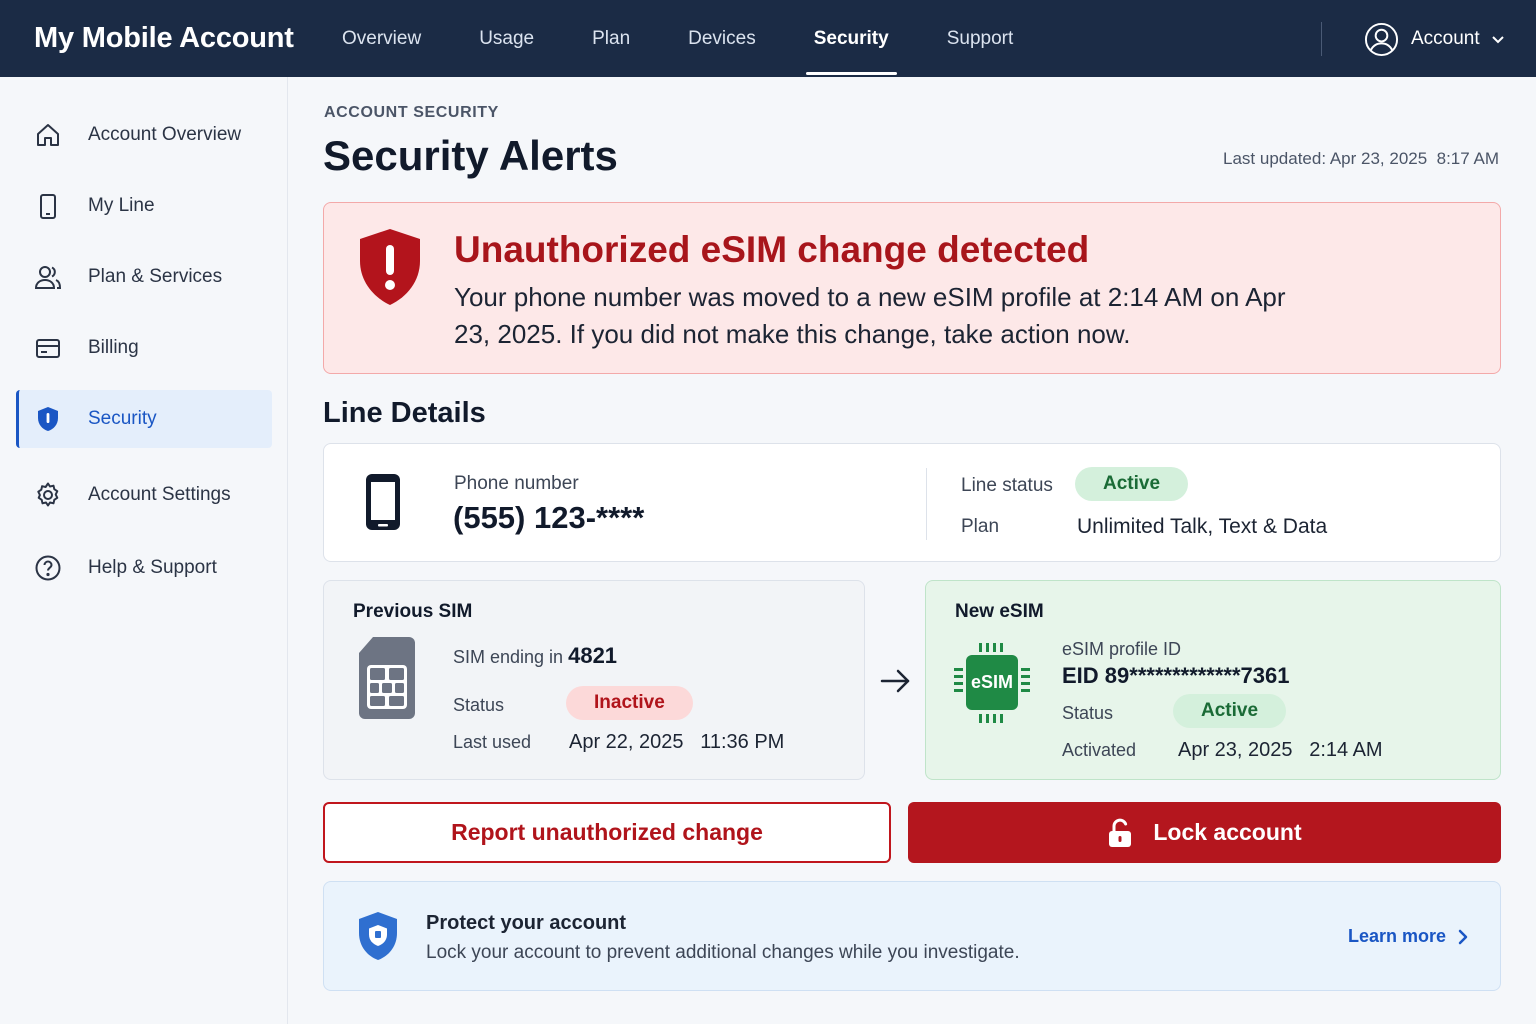  I want to click on last-used-label: Last used, so click(492, 742).